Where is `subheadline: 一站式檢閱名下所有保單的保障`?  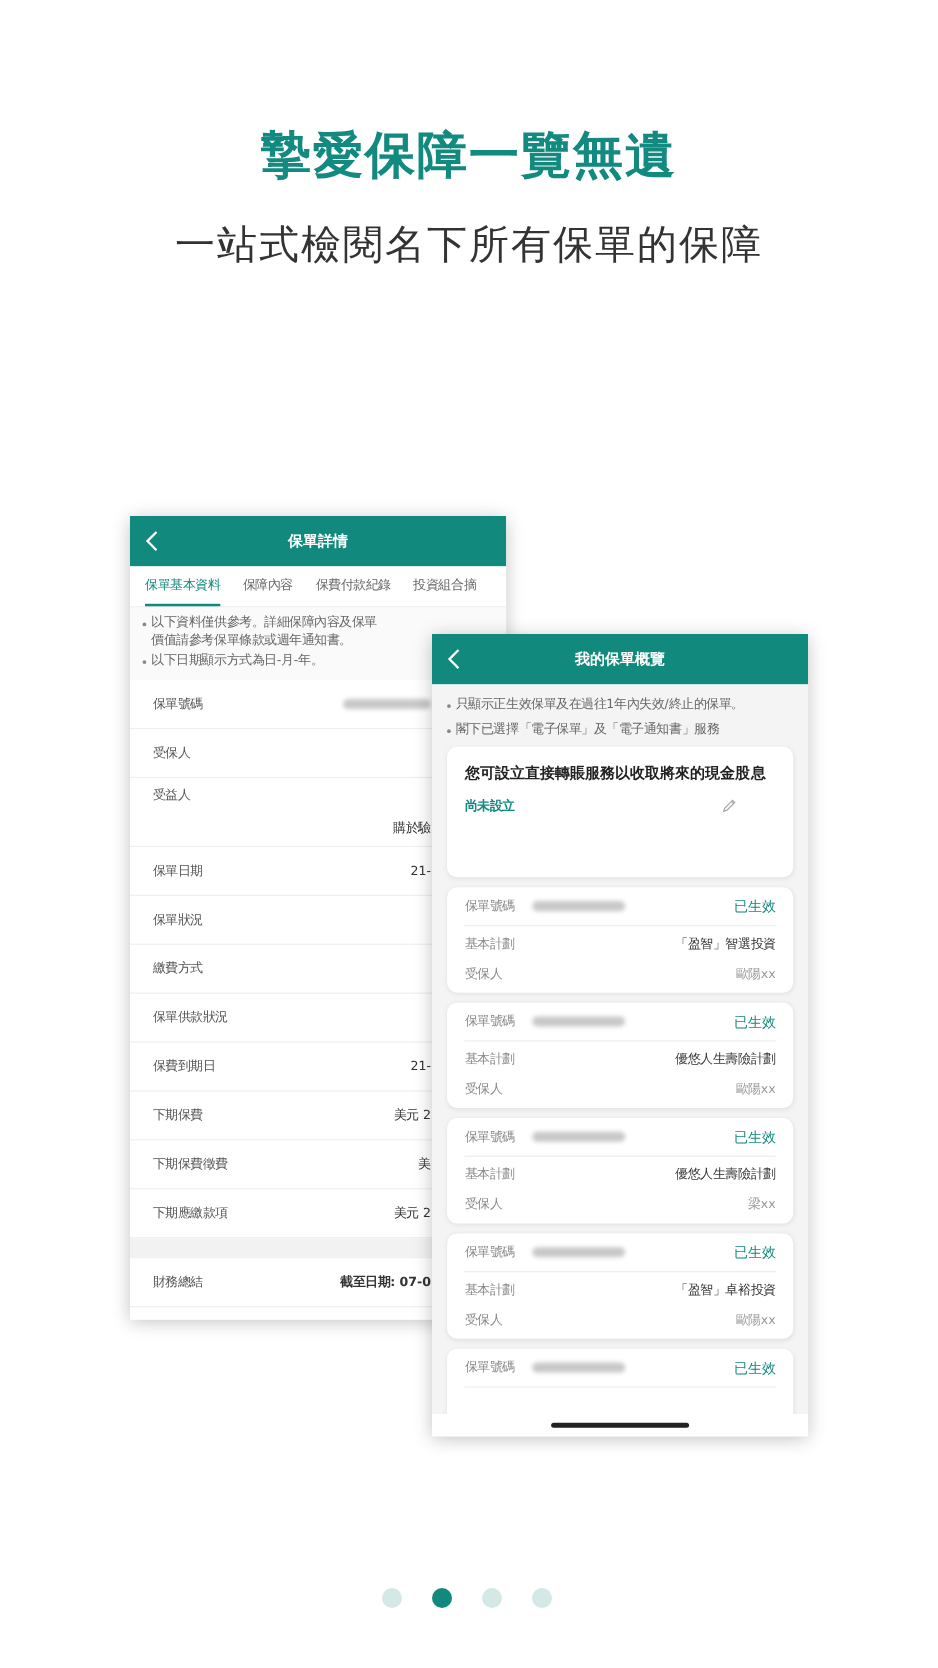
subheadline: 一站式檢閱名下所有保單的保障 is located at coordinates (469, 245).